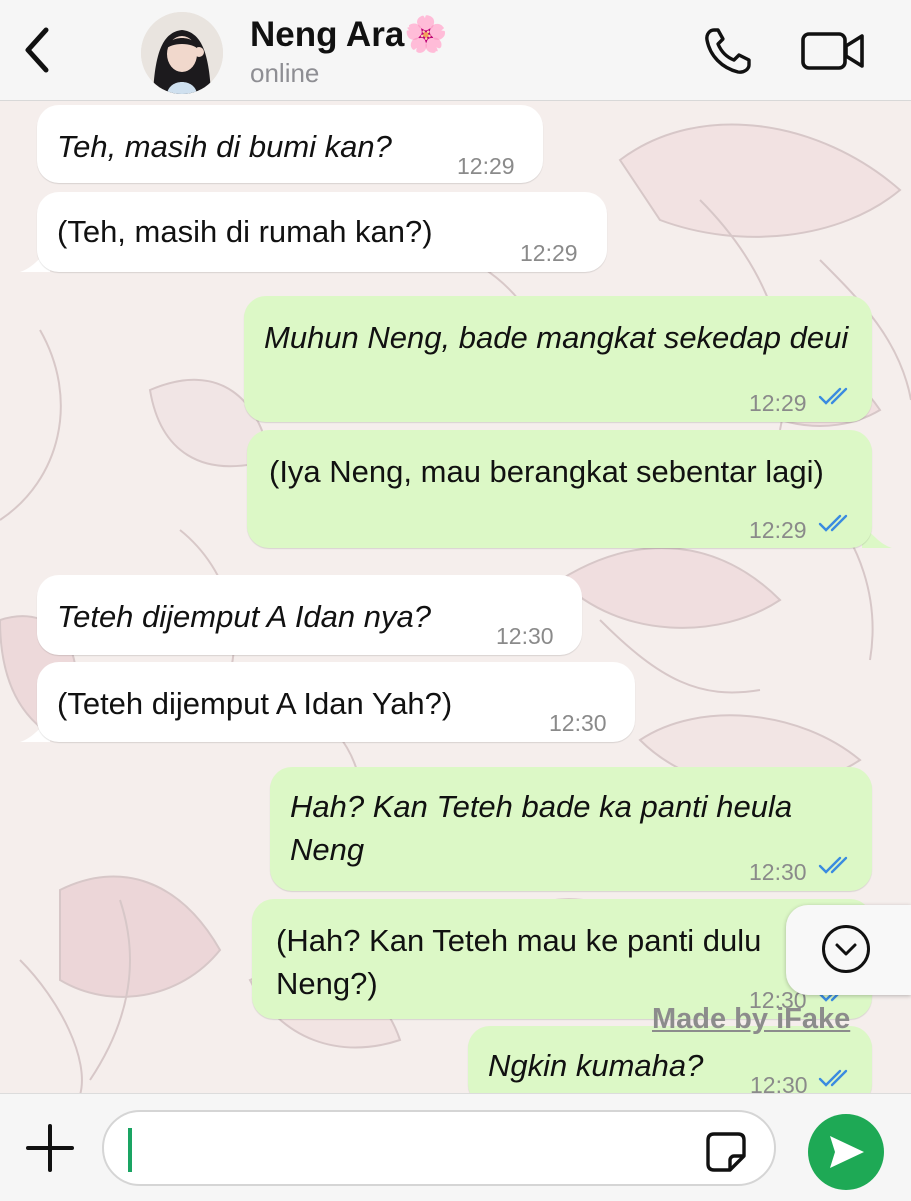 Image resolution: width=911 pixels, height=1201 pixels. Describe the element at coordinates (546, 471) in the screenshot. I see `message-text: (Iya Neng, mau berangkat sebentar lagi)` at that location.